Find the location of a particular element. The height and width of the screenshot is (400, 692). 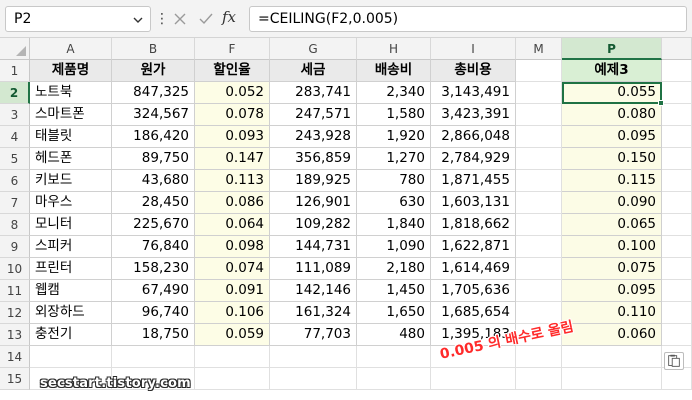

table-cell: 111,089 is located at coordinates (313, 269).